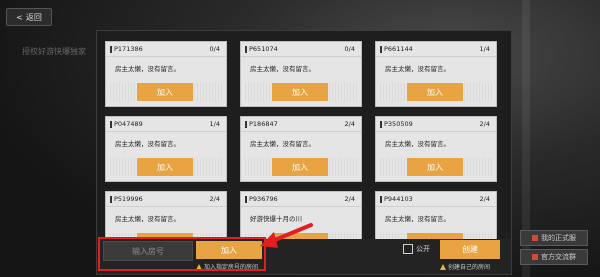 The width and height of the screenshot is (600, 277). I want to click on public-toggle: 公开, so click(416, 249).